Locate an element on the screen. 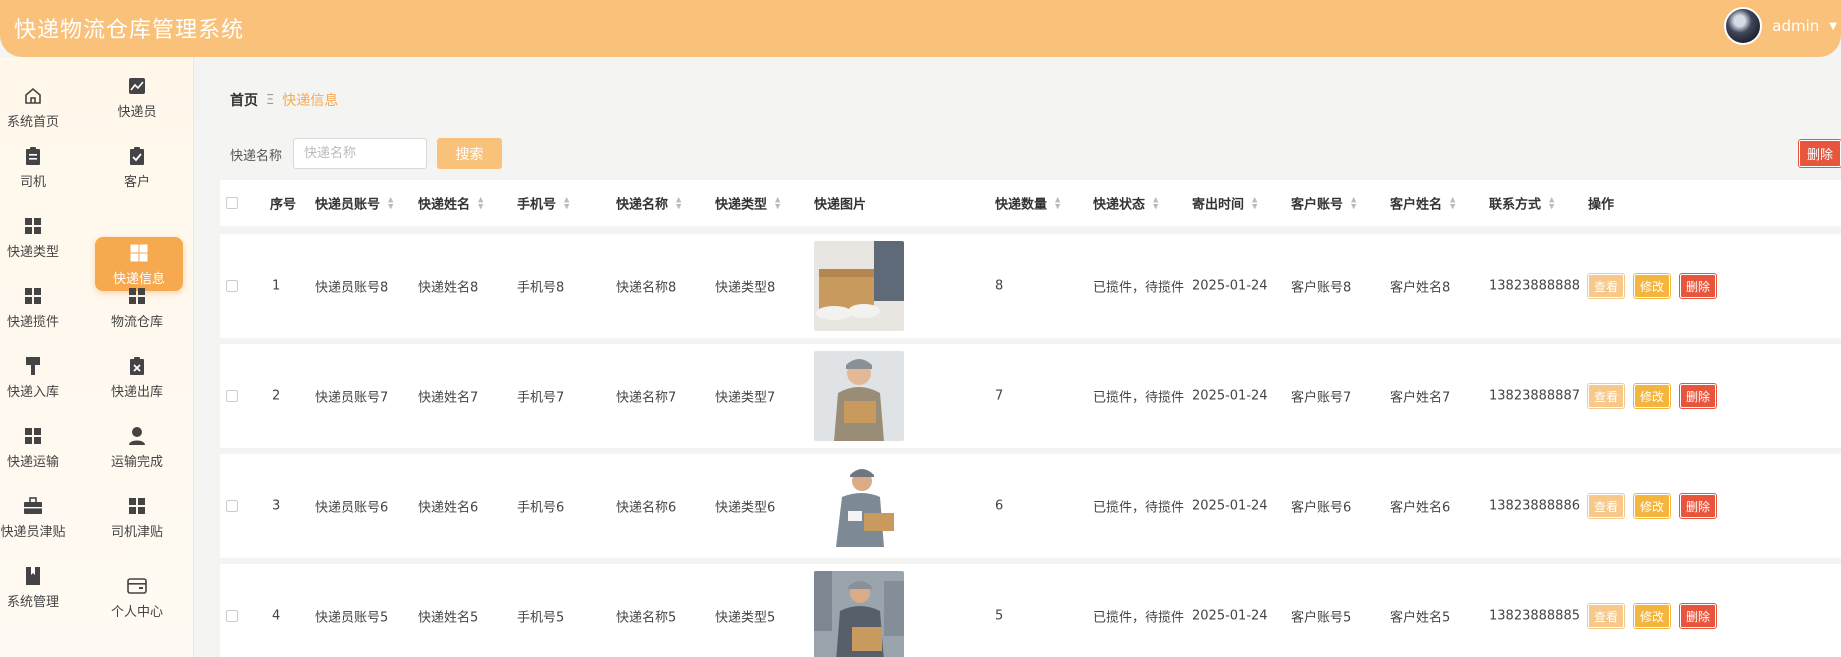 The width and height of the screenshot is (1841, 657). header-courier-name: 快递姓名 ▲ ▼ is located at coordinates (450, 203).